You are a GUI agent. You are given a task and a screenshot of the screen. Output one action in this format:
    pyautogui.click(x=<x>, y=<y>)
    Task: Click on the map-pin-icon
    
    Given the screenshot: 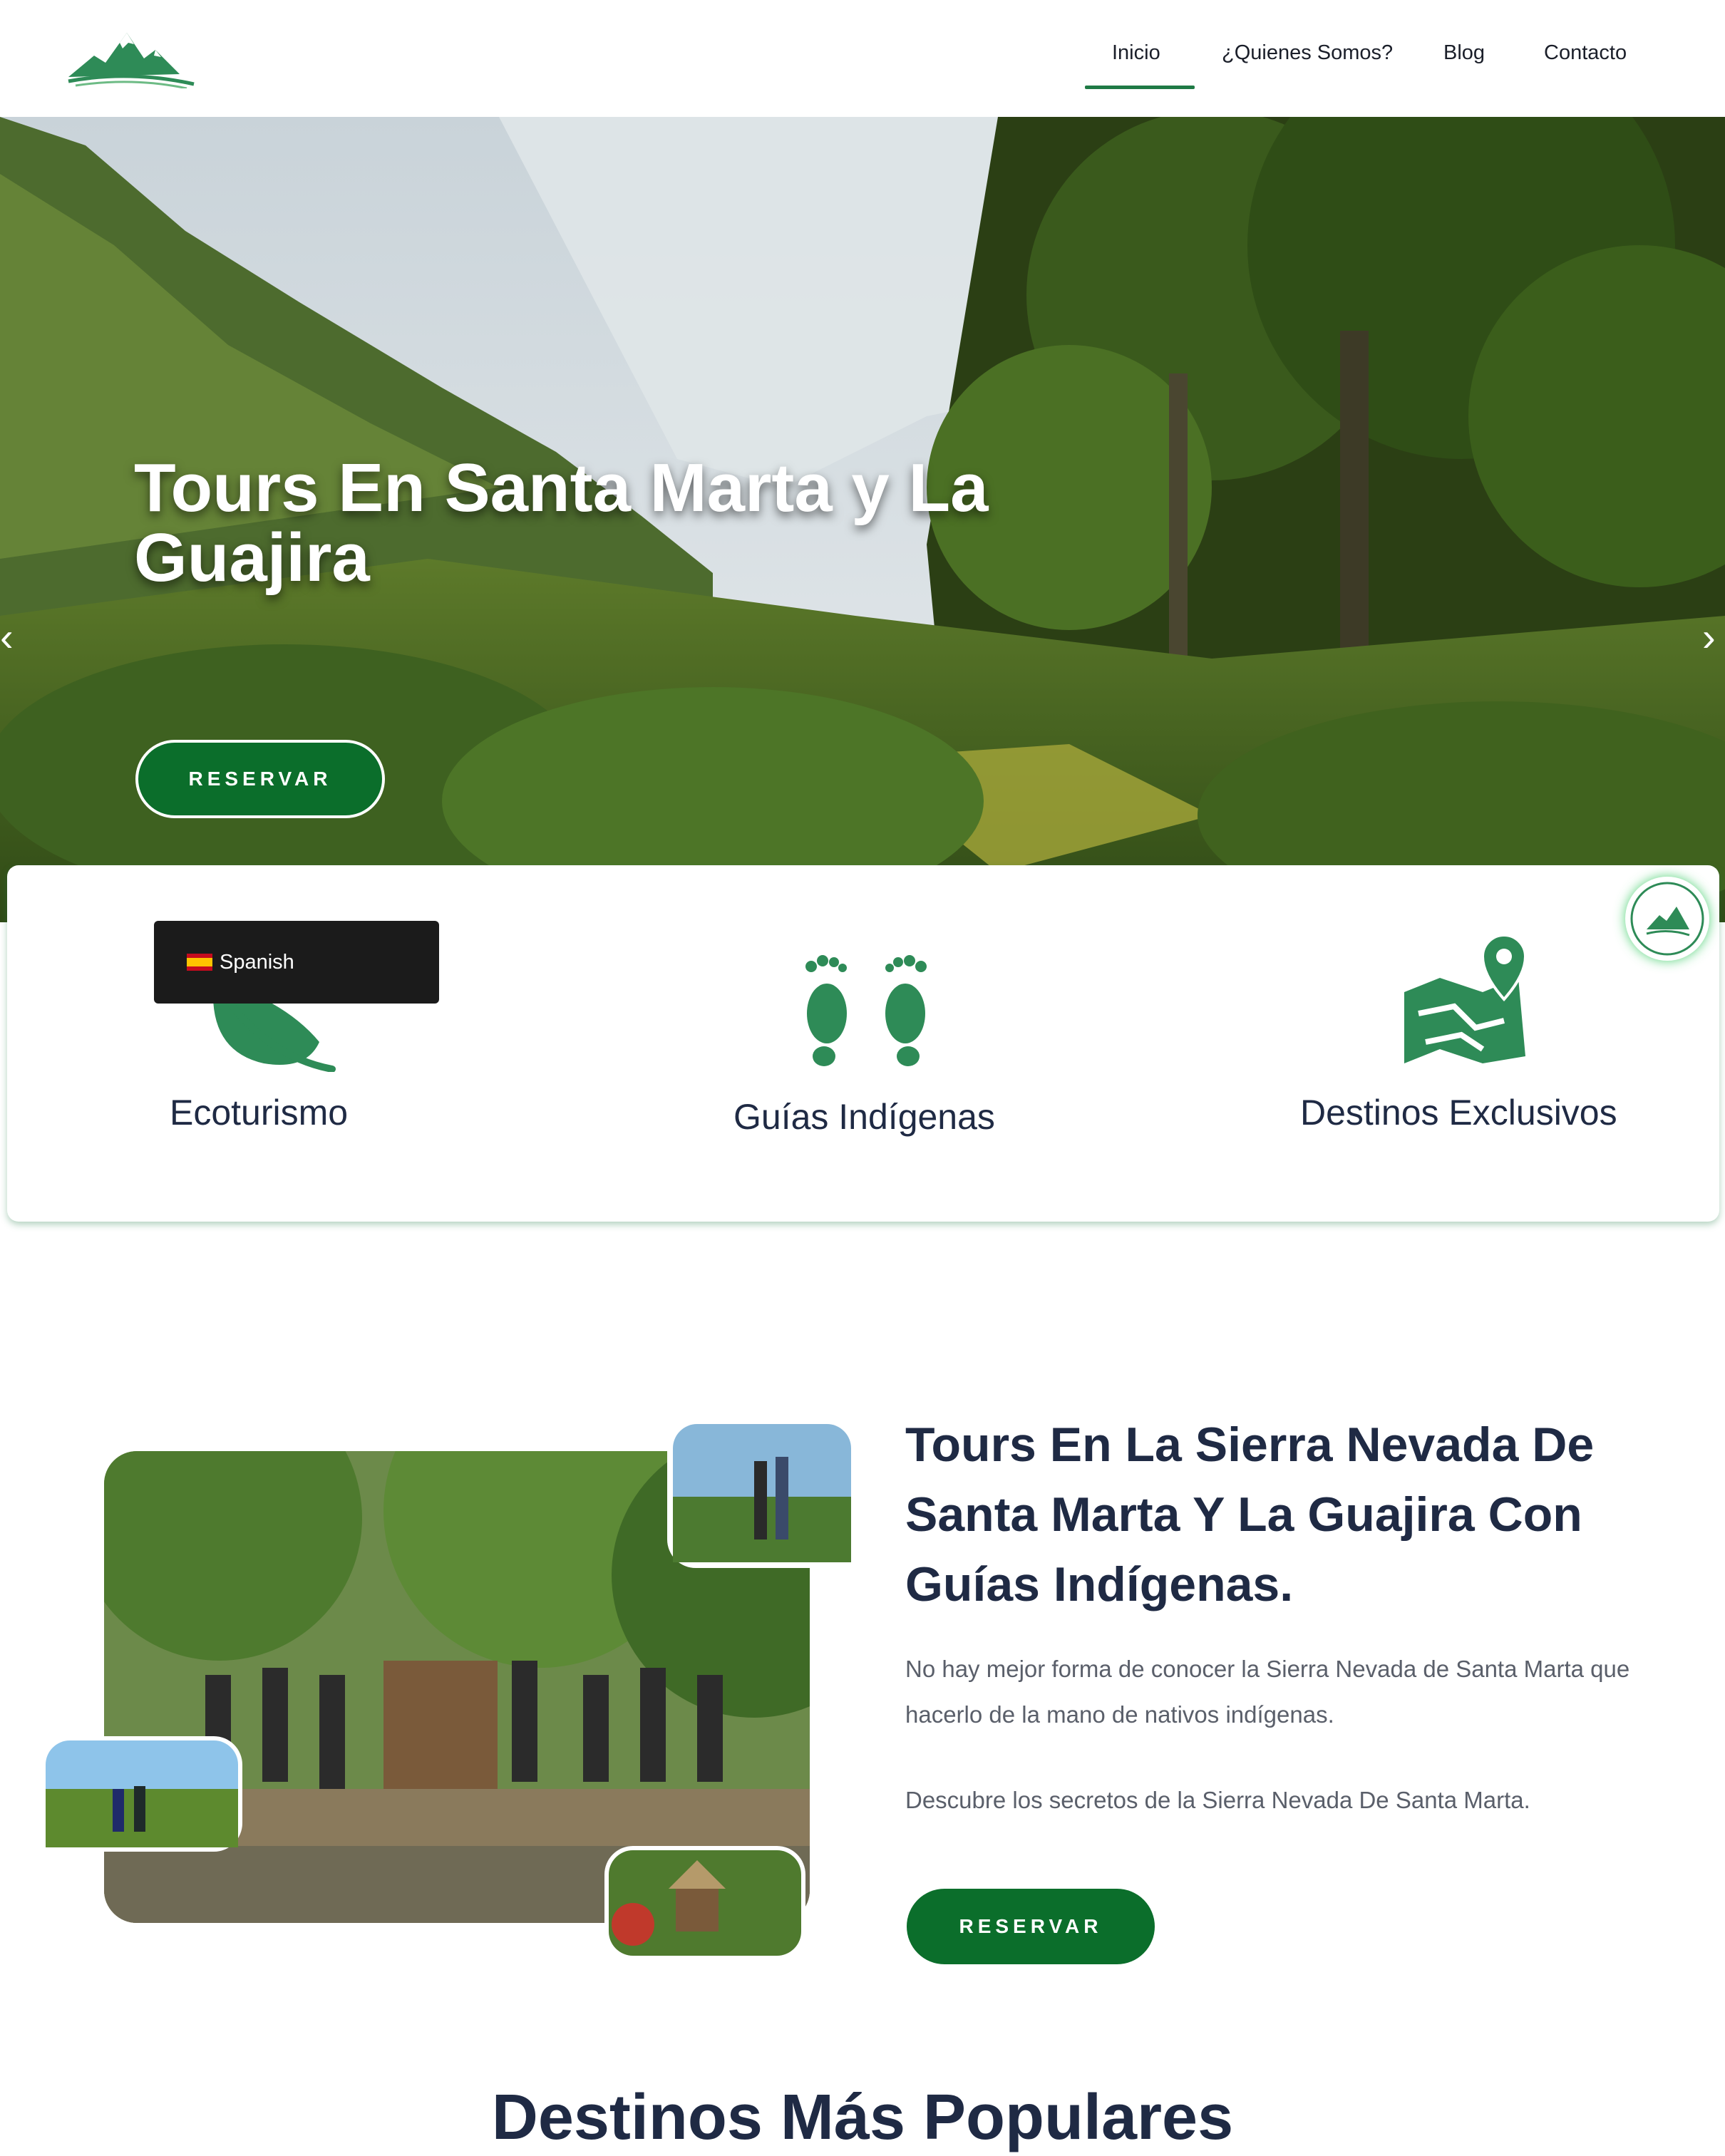 What is the action you would take?
    pyautogui.click(x=1466, y=999)
    